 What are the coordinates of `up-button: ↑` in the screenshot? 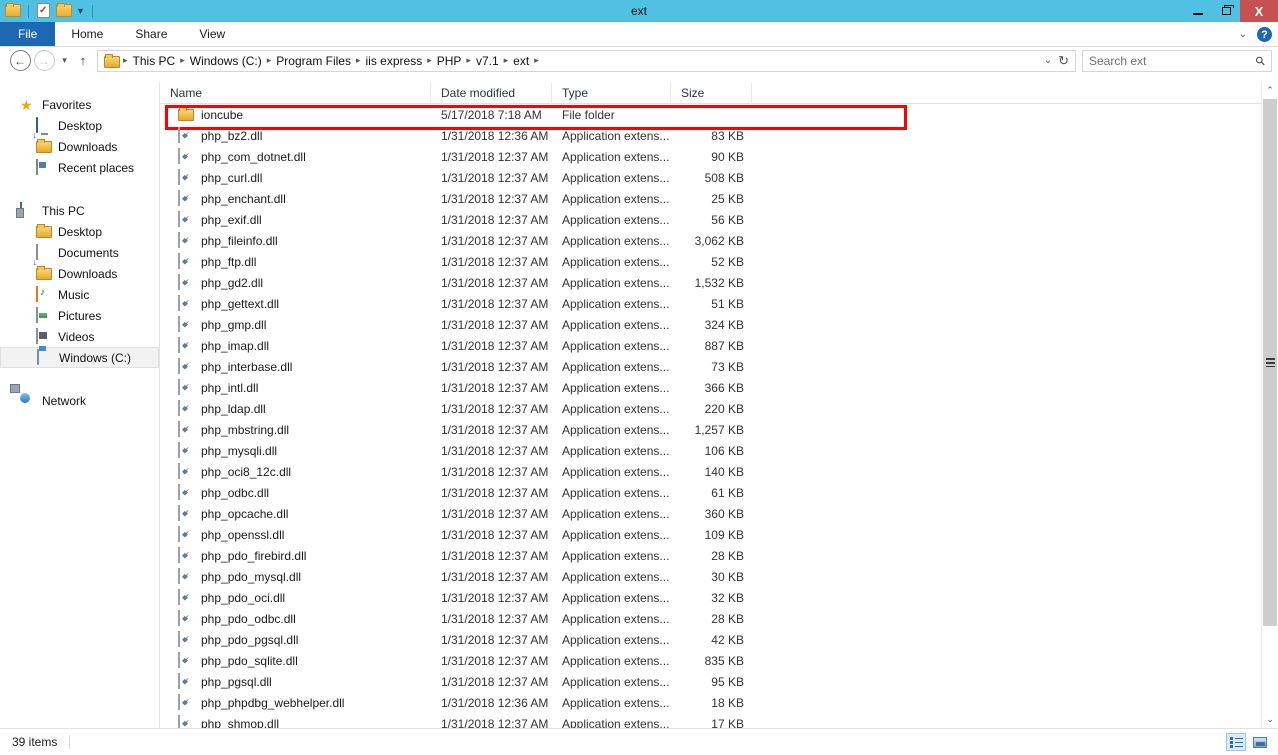 It's located at (83, 60).